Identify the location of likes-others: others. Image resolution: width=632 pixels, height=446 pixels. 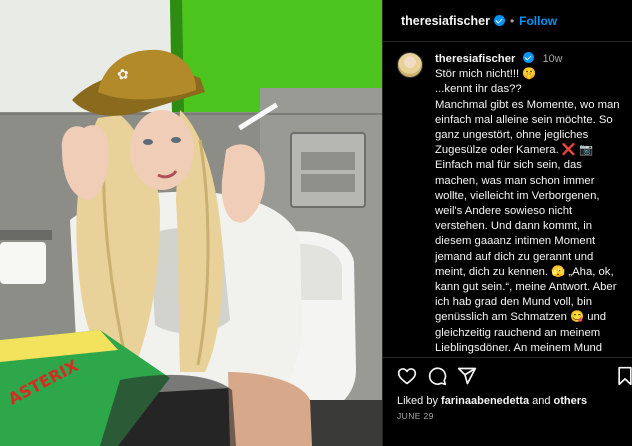
(571, 401).